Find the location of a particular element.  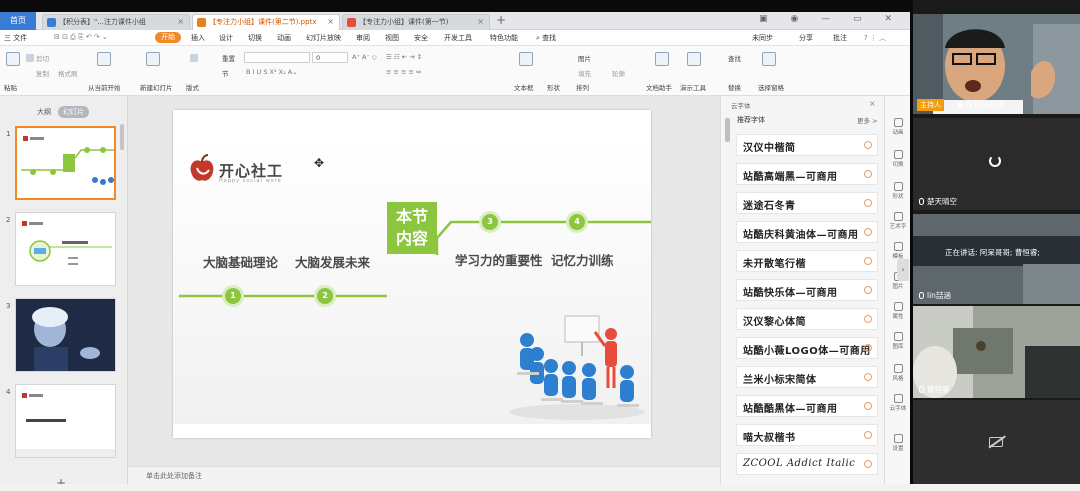

menu-view: 视图 is located at coordinates (392, 38).